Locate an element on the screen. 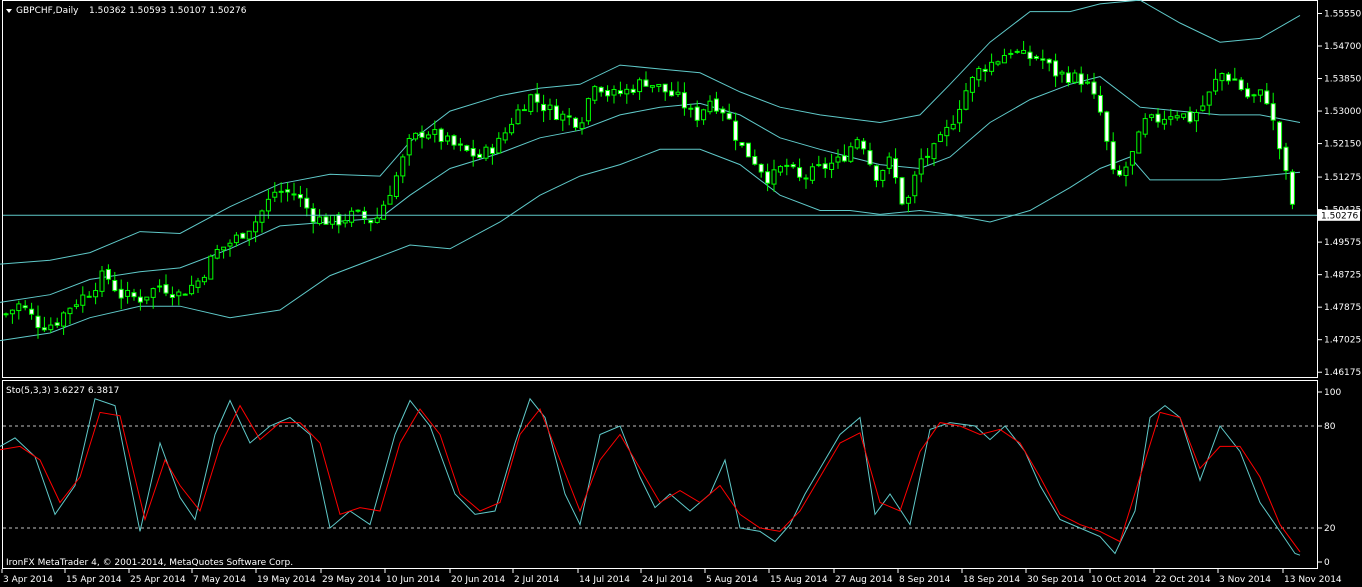  svg-text: 20 is located at coordinates (1330, 529).